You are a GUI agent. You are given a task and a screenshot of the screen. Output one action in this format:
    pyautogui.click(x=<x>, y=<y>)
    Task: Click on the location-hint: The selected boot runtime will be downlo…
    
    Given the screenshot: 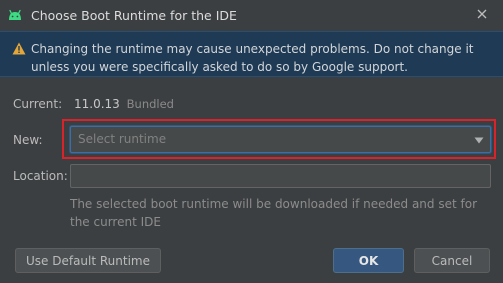 What is the action you would take?
    pyautogui.click(x=273, y=213)
    